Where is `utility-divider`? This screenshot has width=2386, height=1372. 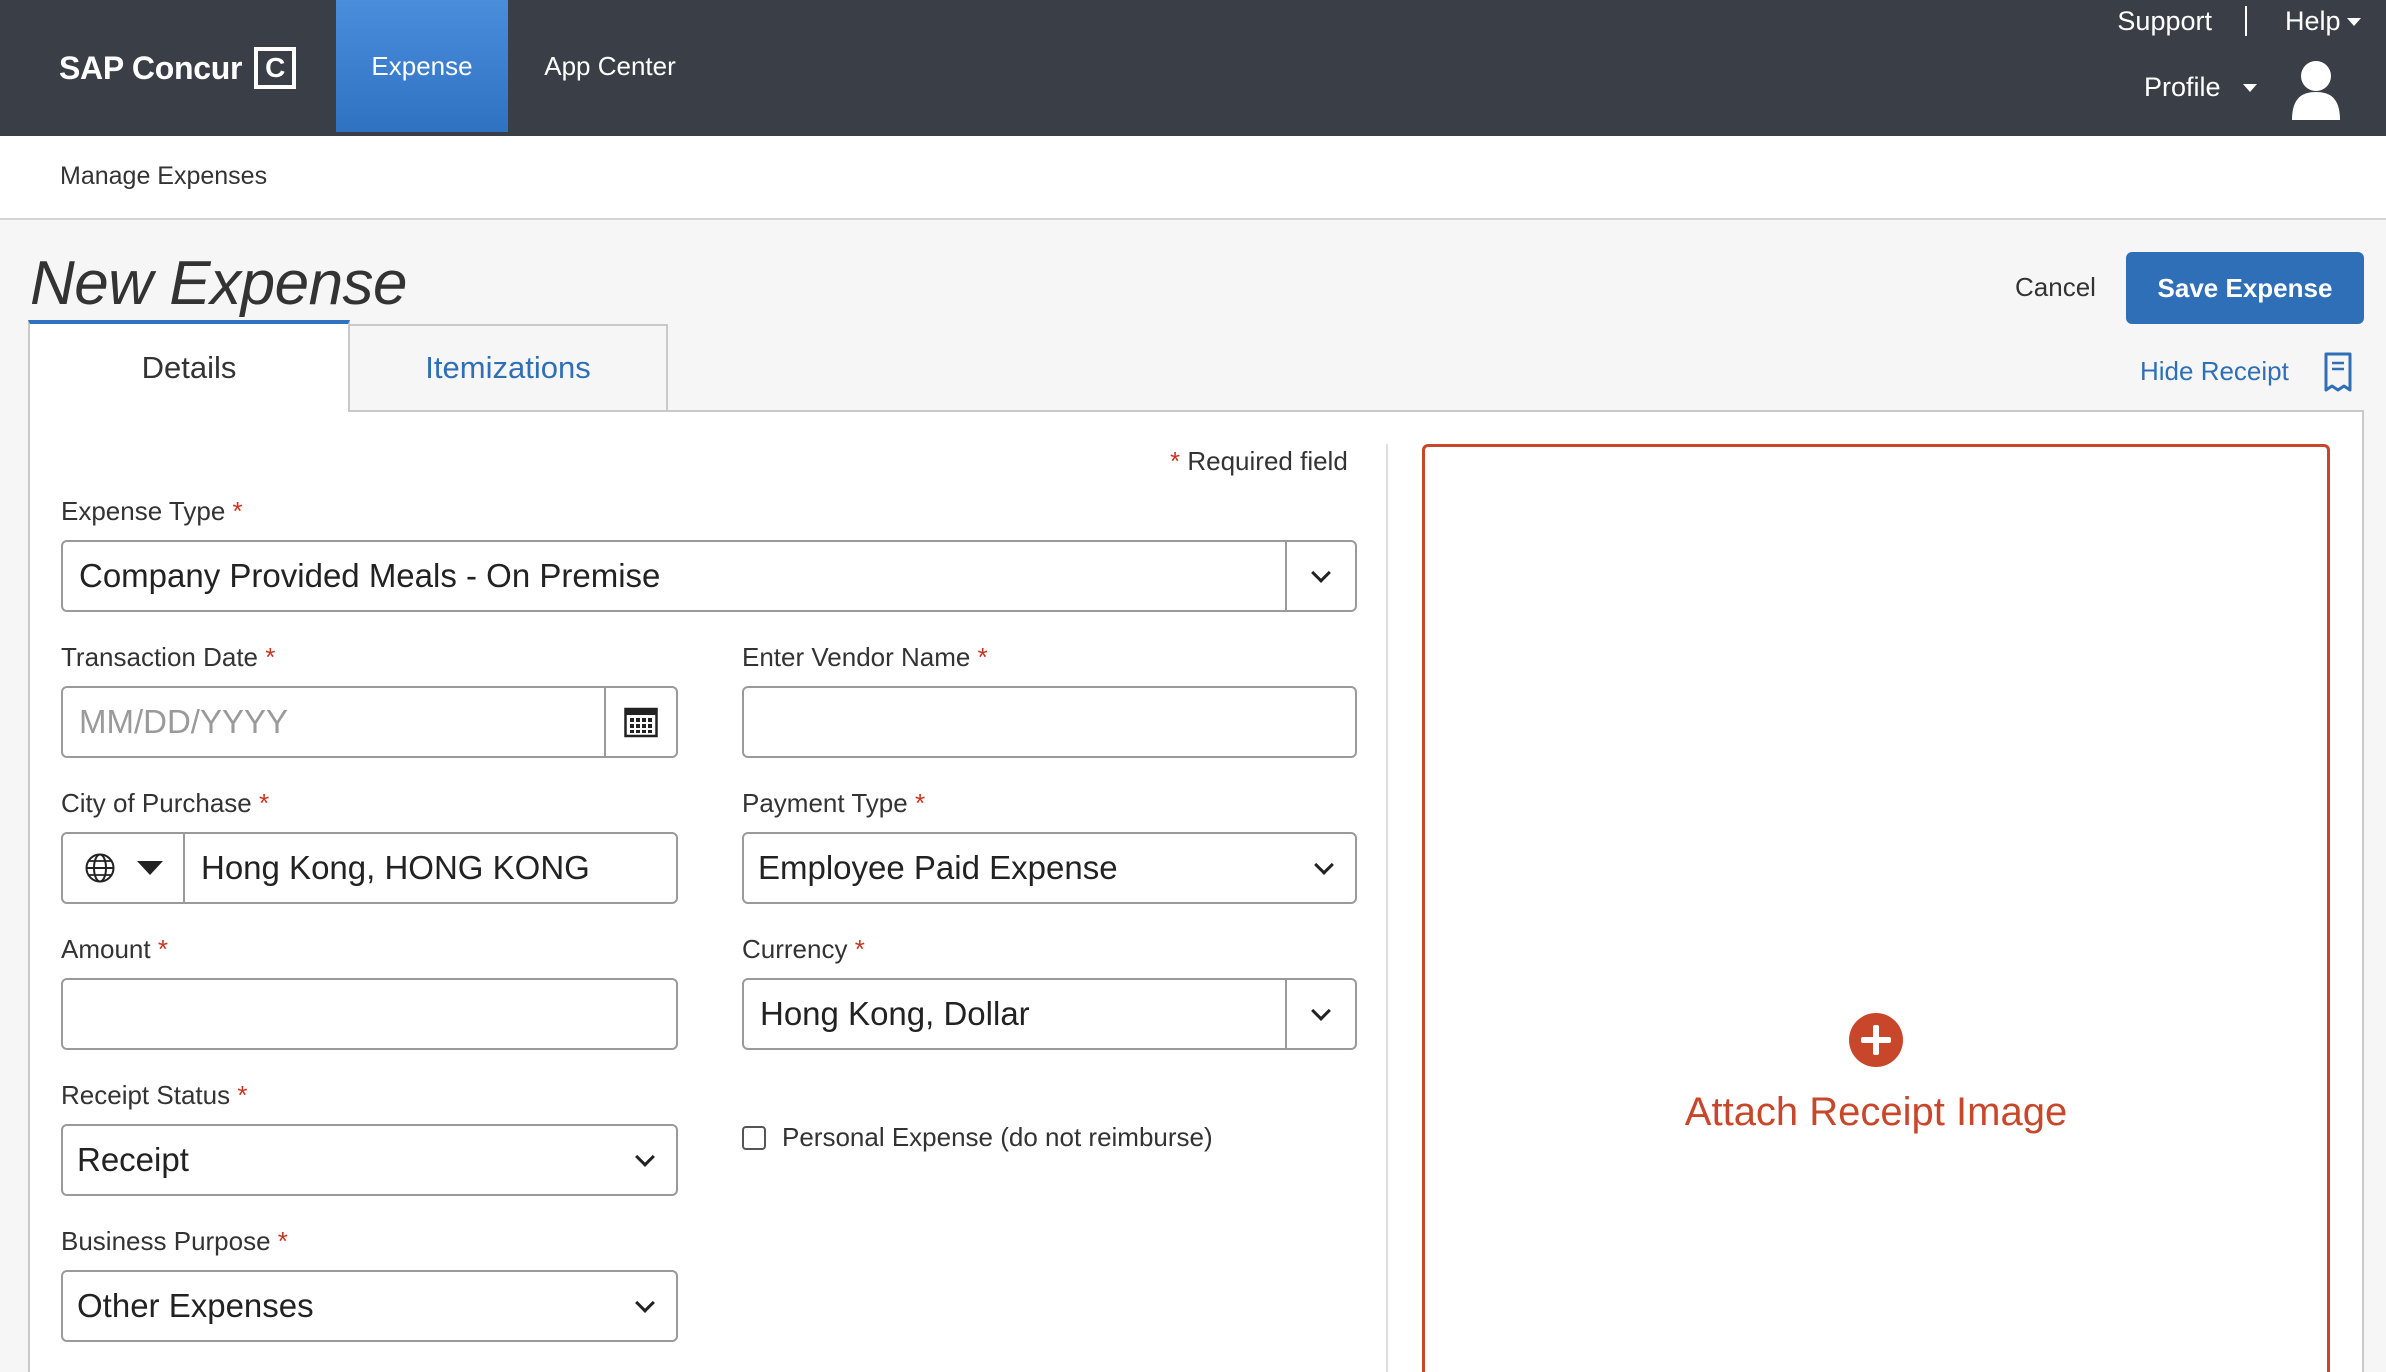 utility-divider is located at coordinates (2246, 21).